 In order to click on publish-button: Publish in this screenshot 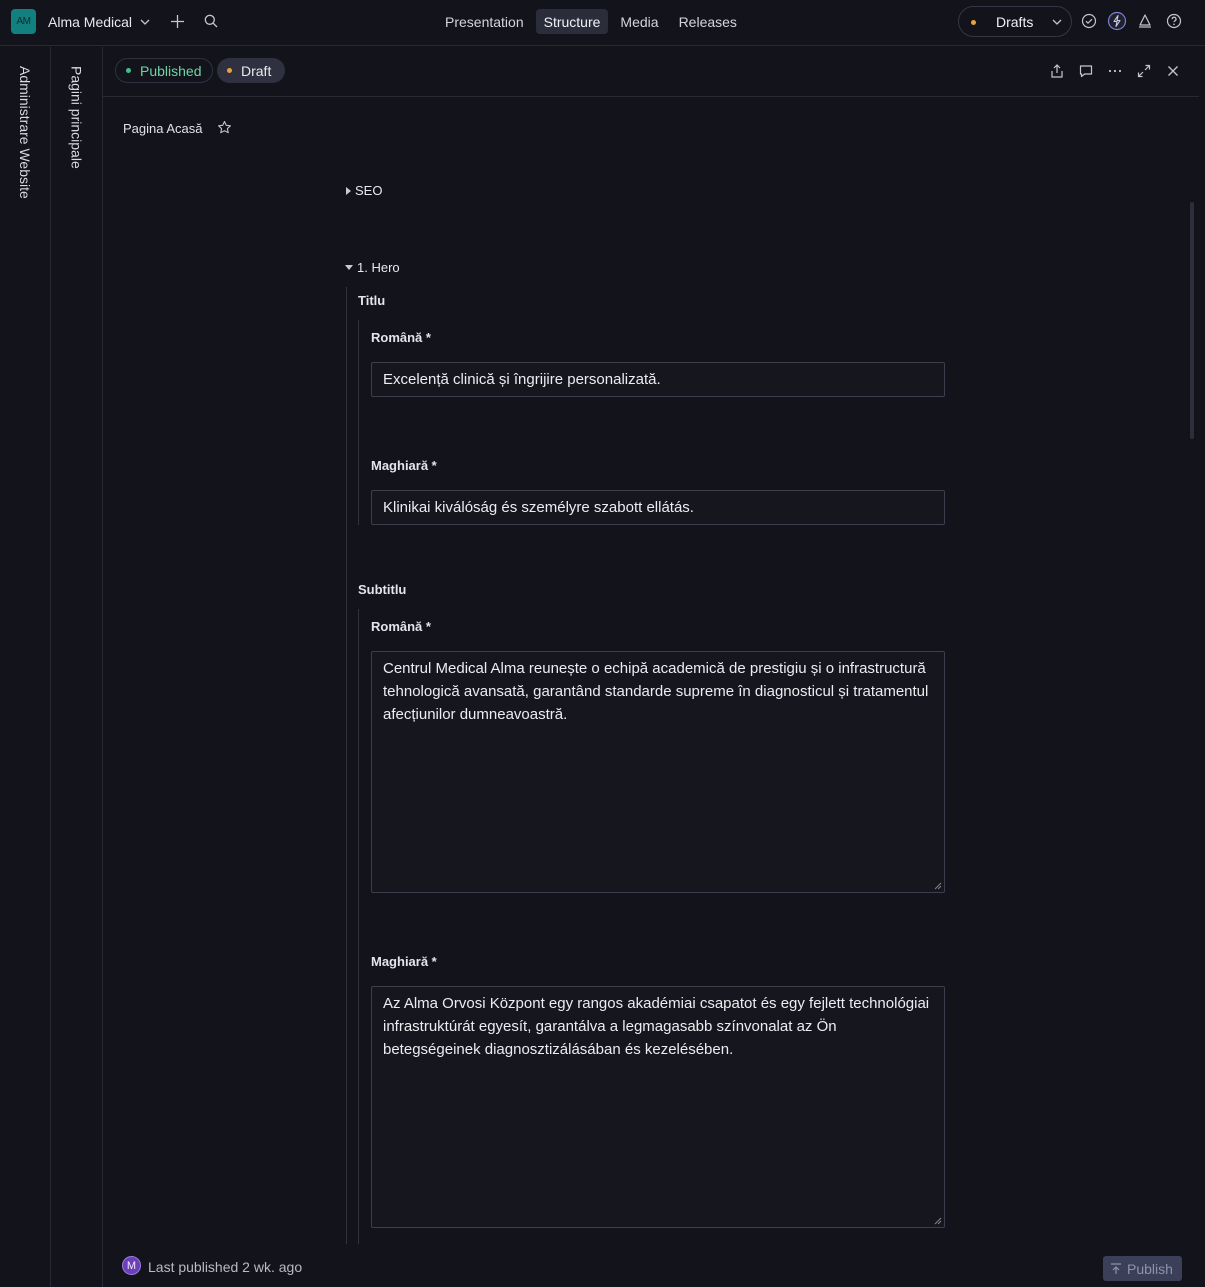, I will do `click(1142, 1268)`.